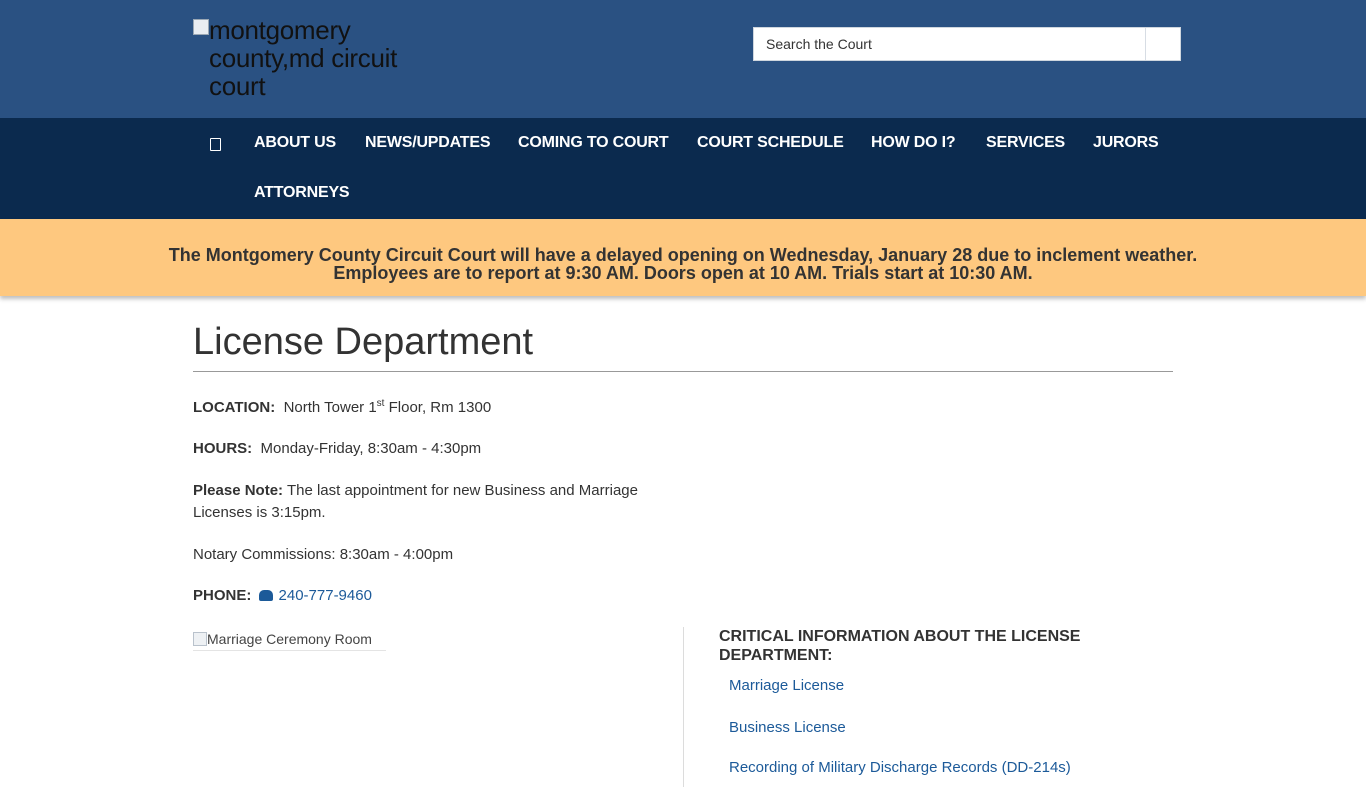  I want to click on location-value: North Tower 1st Floor, Rm 1300, so click(387, 408).